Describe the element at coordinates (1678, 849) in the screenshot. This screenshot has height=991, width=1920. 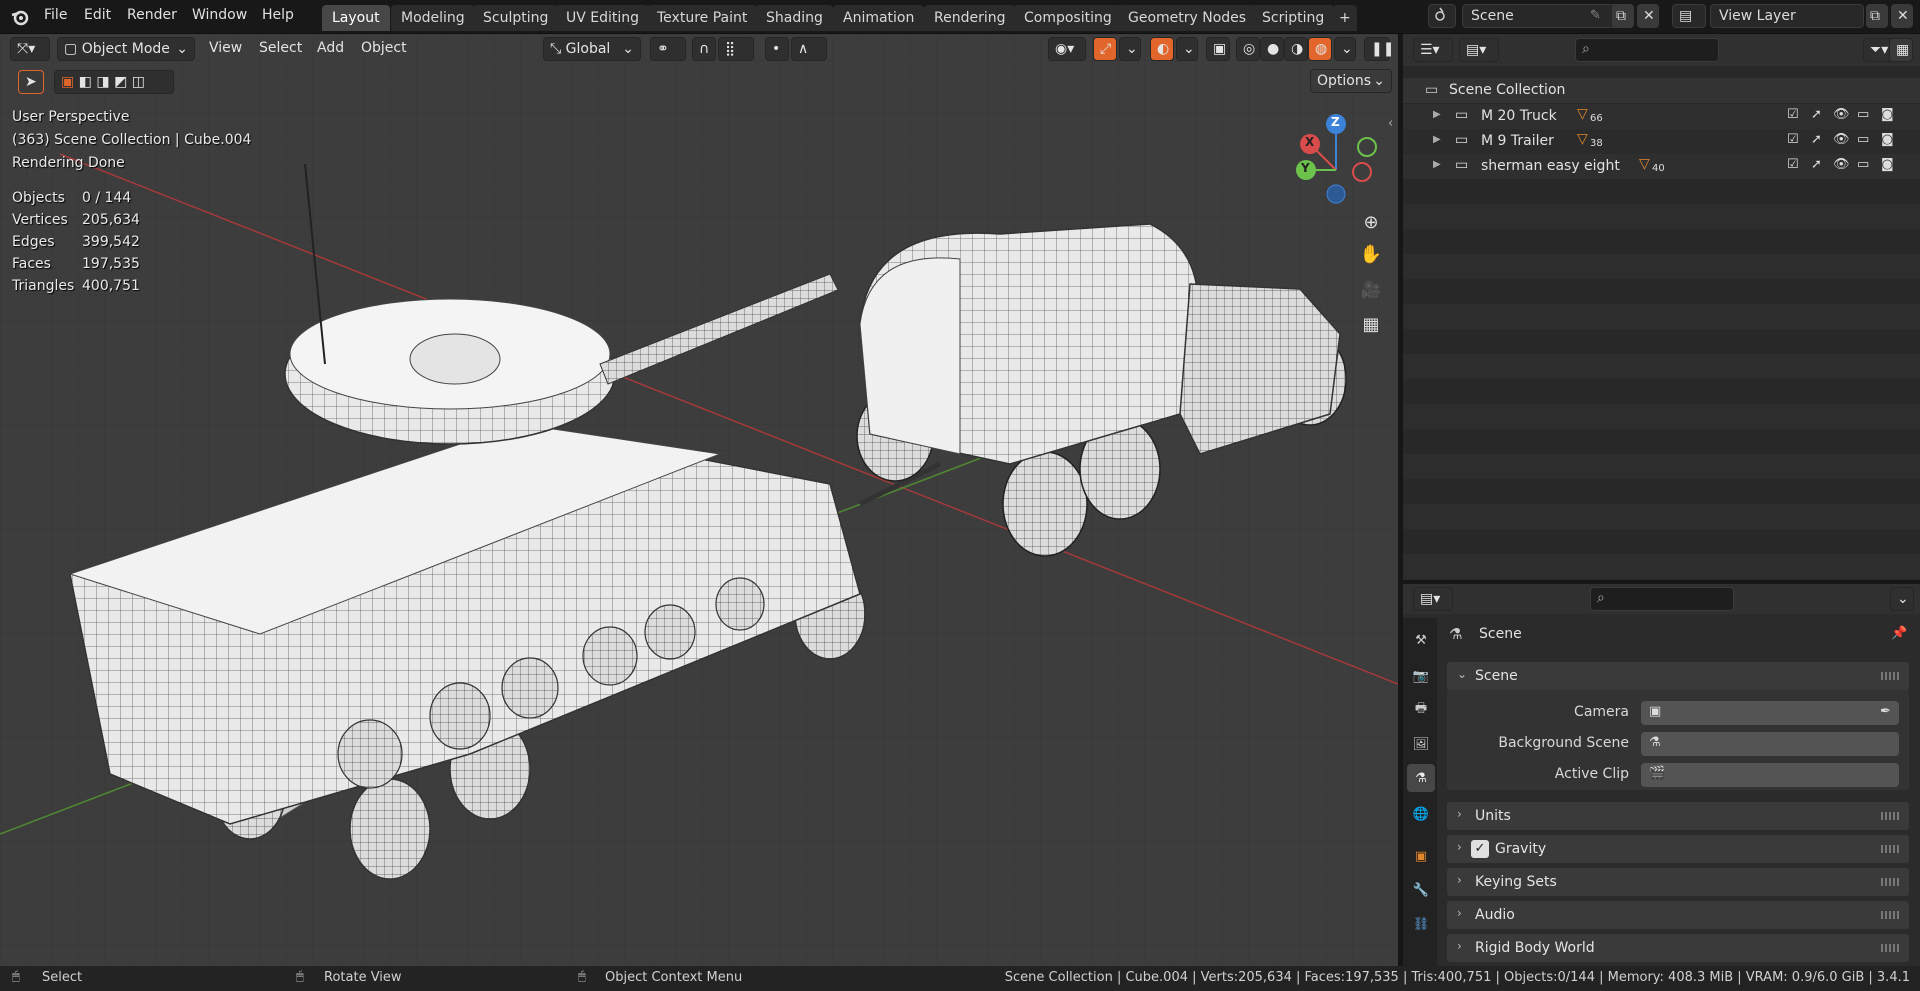
I see `panel-gravity: › ✓ Gravity` at that location.